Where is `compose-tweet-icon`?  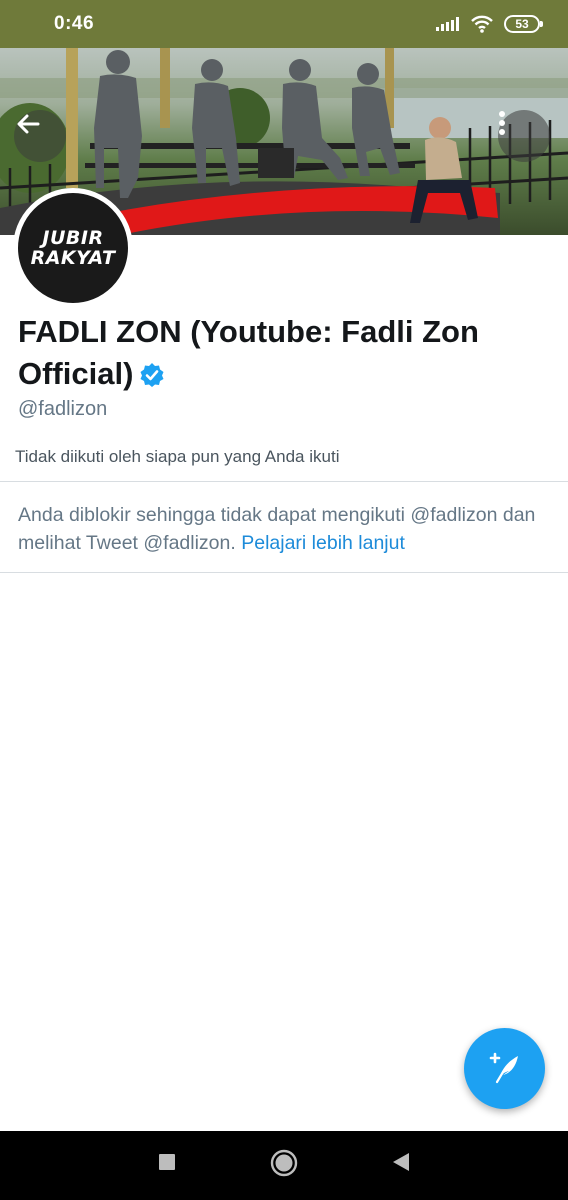 compose-tweet-icon is located at coordinates (505, 1068).